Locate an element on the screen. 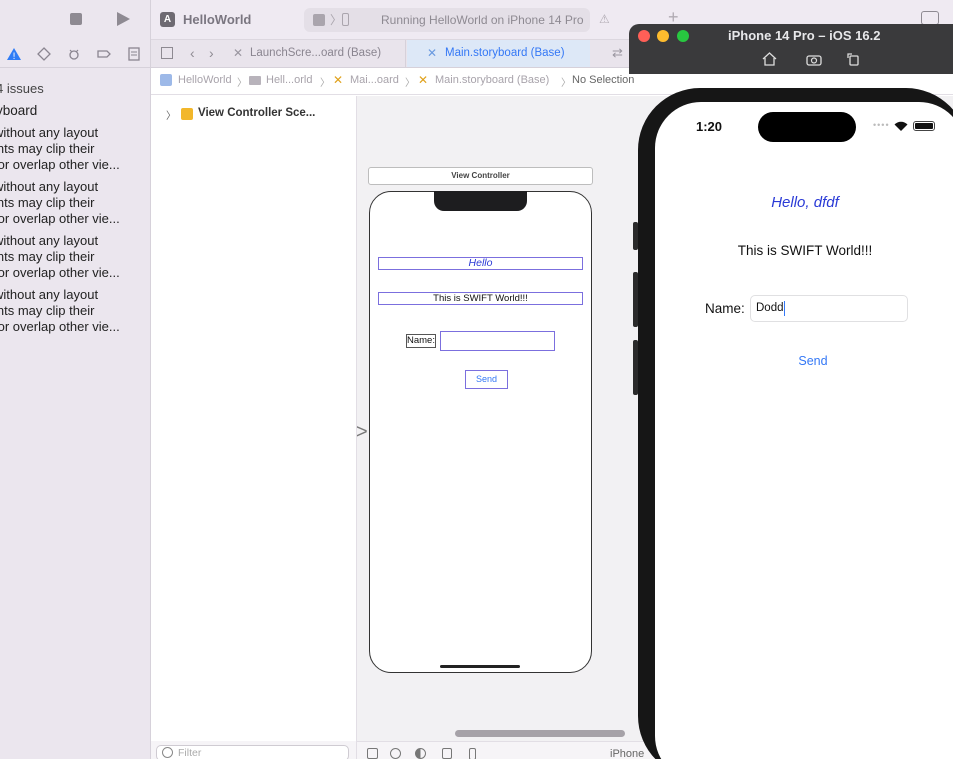 This screenshot has height=759, width=953. dark-mode-icon is located at coordinates (420, 753).